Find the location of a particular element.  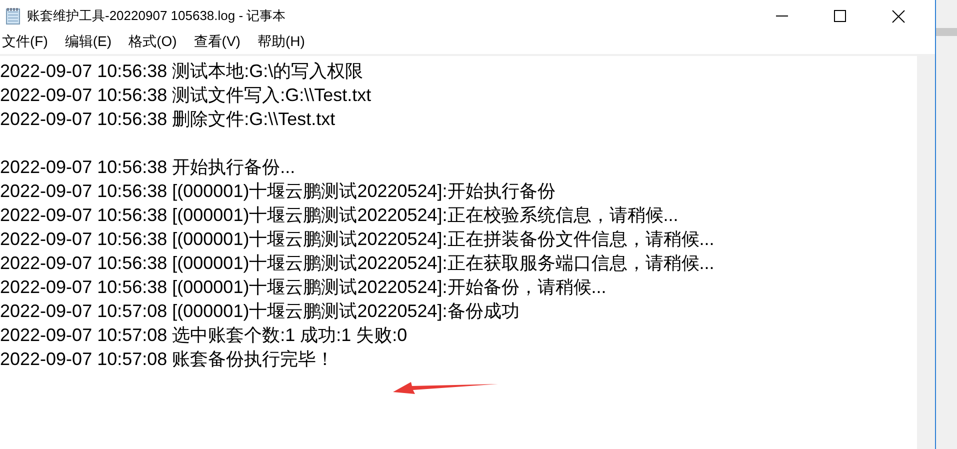

menu-item: 格式(O) is located at coordinates (152, 42).